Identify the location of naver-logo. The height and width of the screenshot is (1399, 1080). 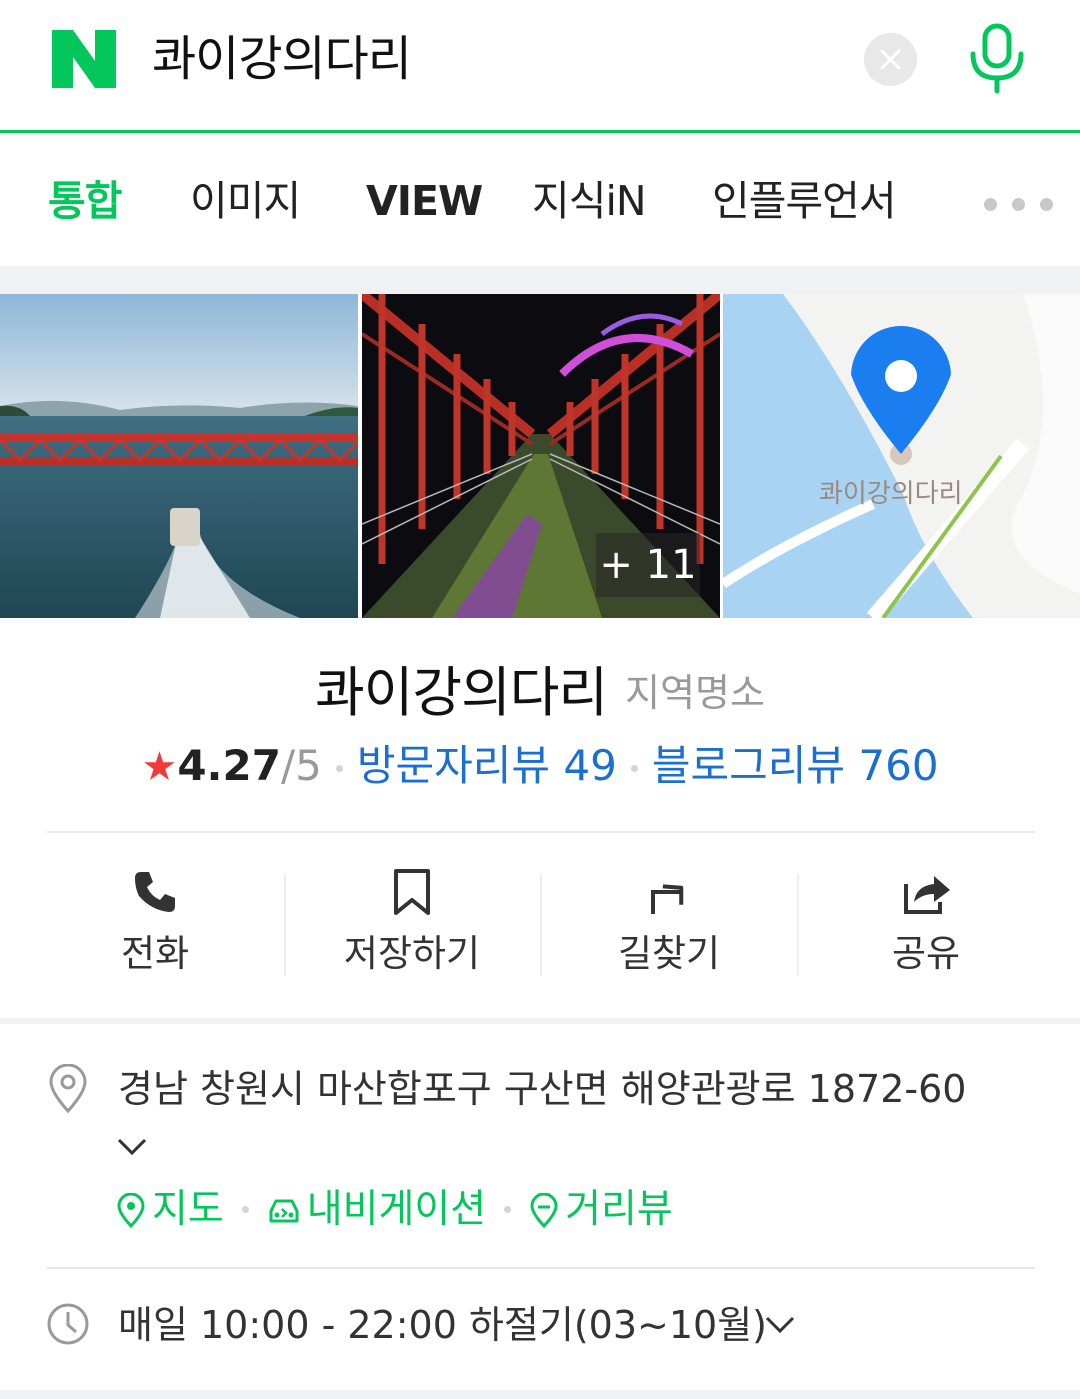
(84, 59).